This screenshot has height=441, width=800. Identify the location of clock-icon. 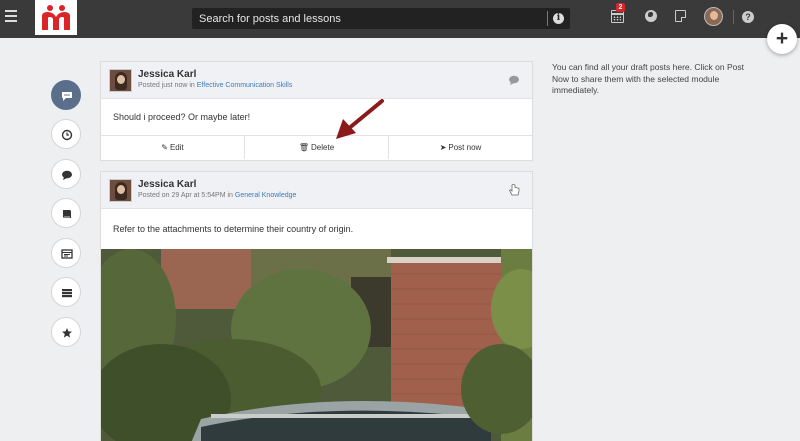
(67, 135).